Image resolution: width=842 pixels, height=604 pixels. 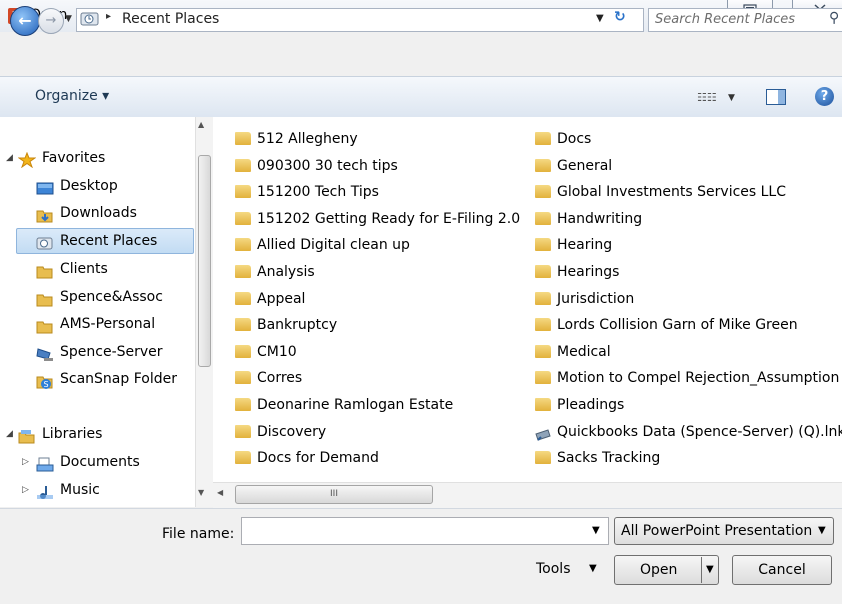 I want to click on nav-item-scansnap-folder: S ScanSnap Folder, so click(x=97, y=379).